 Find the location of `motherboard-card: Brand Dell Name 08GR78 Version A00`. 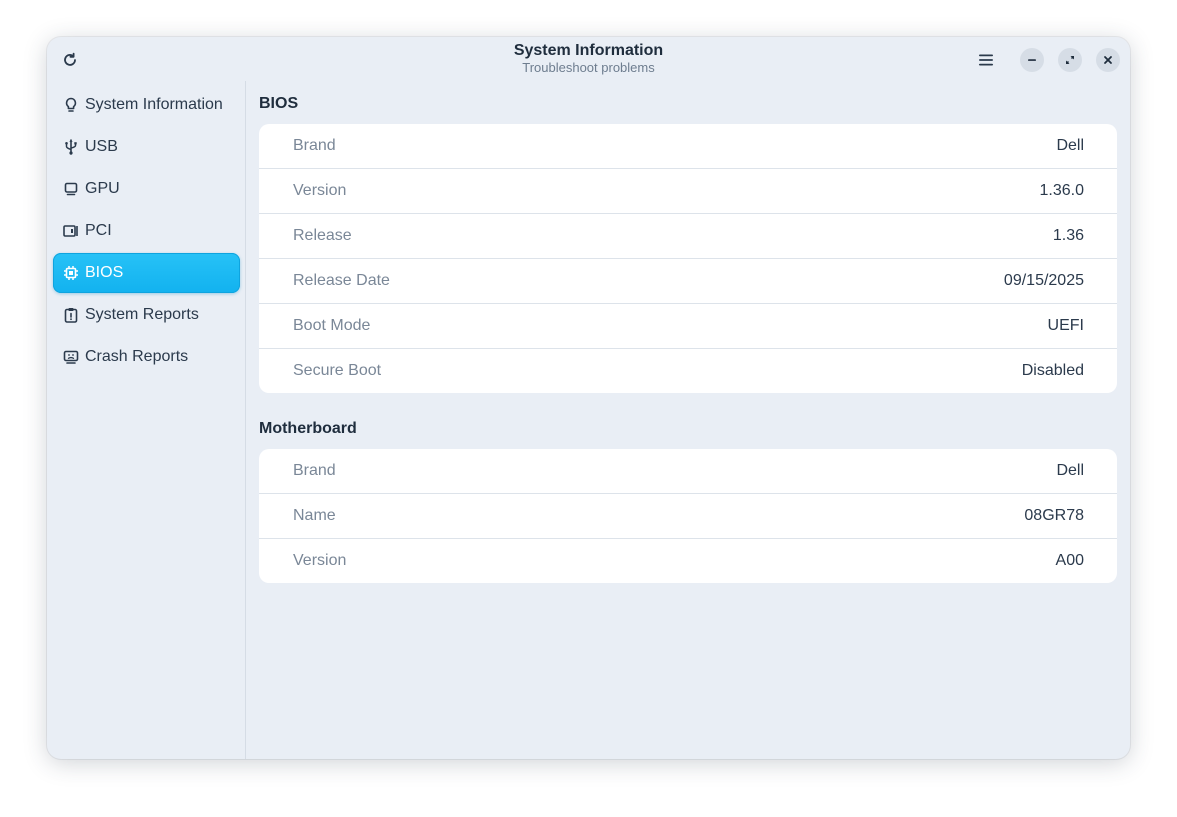

motherboard-card: Brand Dell Name 08GR78 Version A00 is located at coordinates (688, 516).